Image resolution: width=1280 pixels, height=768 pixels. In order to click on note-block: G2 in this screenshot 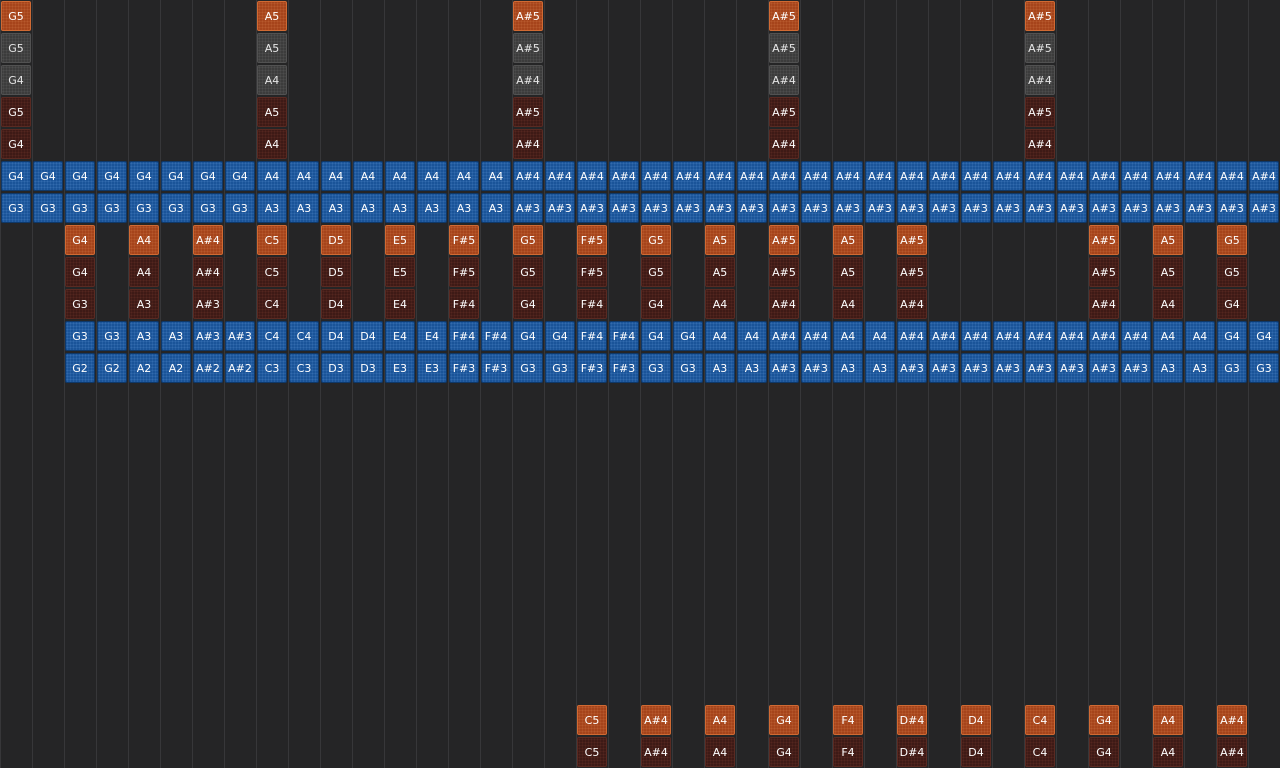, I will do `click(80, 368)`.